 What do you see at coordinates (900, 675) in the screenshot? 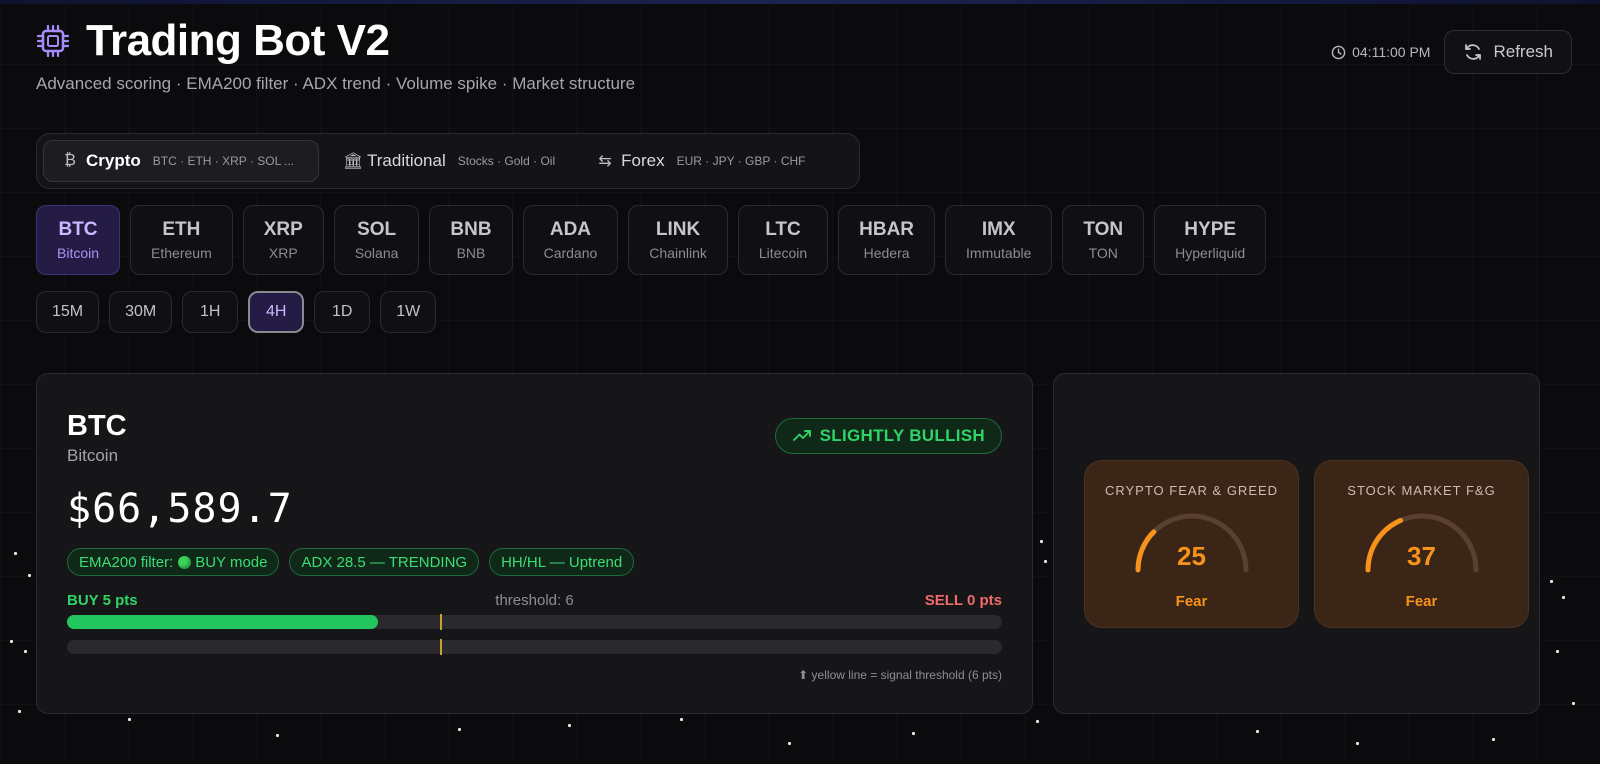
I see `threshold-footnote: ⬆ yellow line = signal threshold (6 pts)` at bounding box center [900, 675].